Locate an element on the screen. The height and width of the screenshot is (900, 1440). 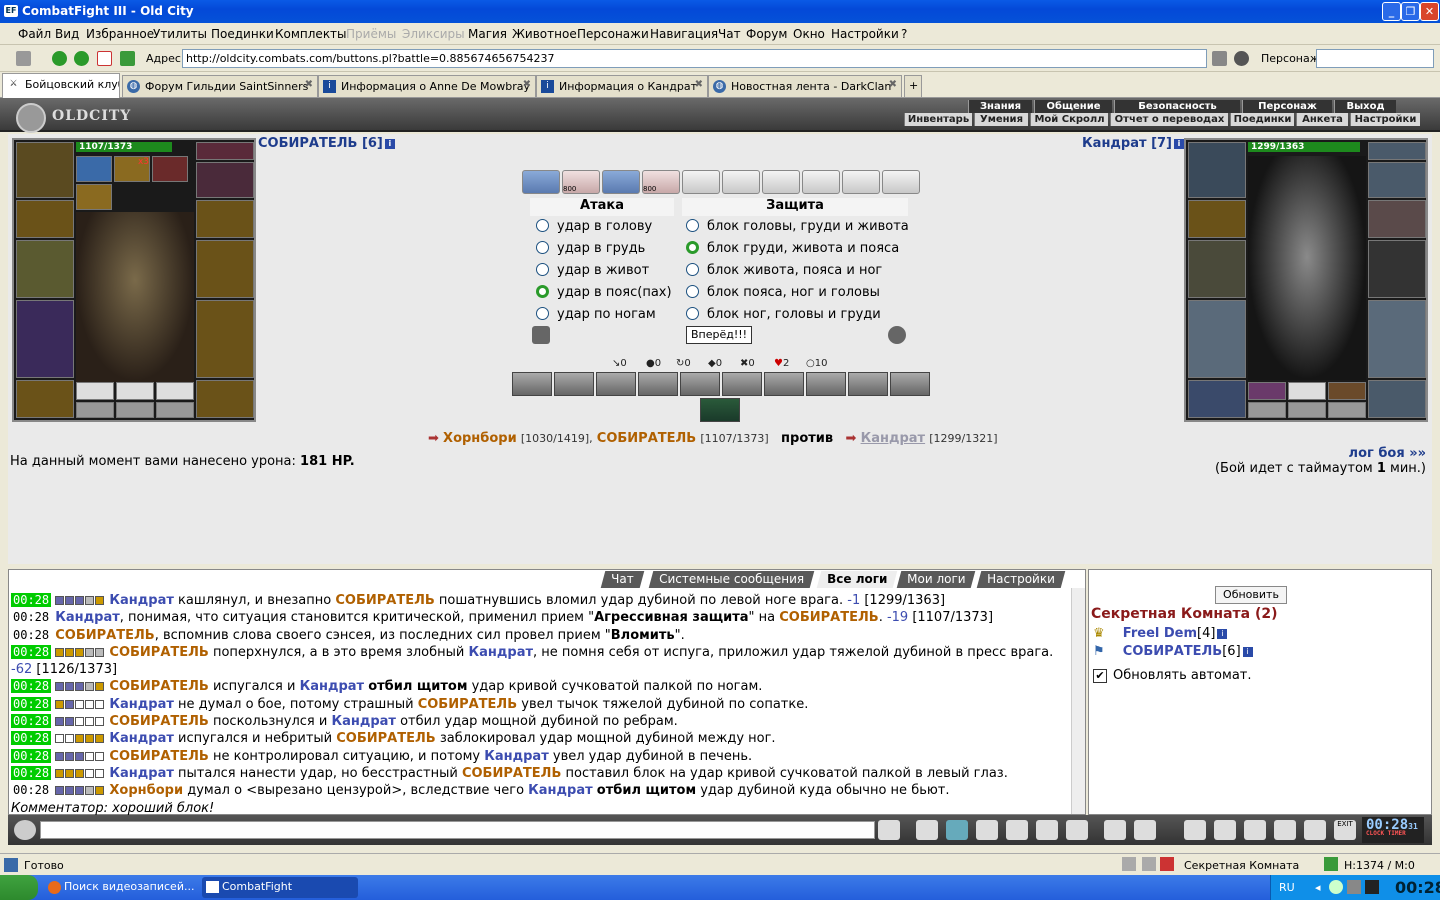
weapon-slot is located at coordinates (45, 269).